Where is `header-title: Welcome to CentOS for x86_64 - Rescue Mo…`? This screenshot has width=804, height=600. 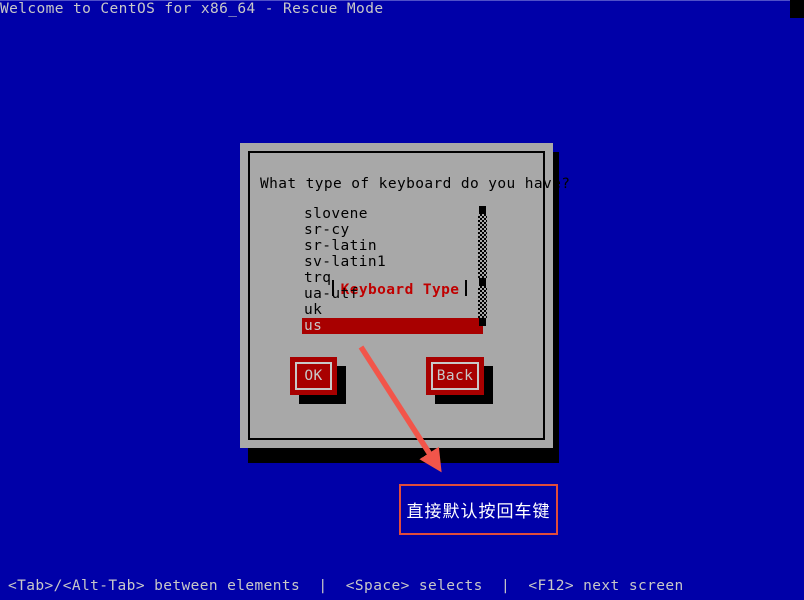
header-title: Welcome to CentOS for x86_64 - Rescue Mo… is located at coordinates (192, 9).